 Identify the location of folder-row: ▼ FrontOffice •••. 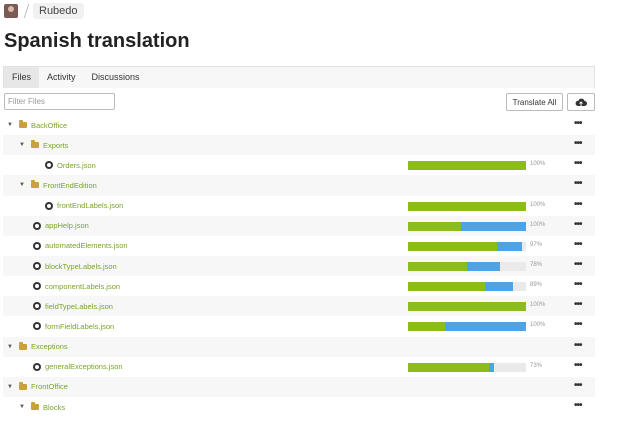
(299, 386).